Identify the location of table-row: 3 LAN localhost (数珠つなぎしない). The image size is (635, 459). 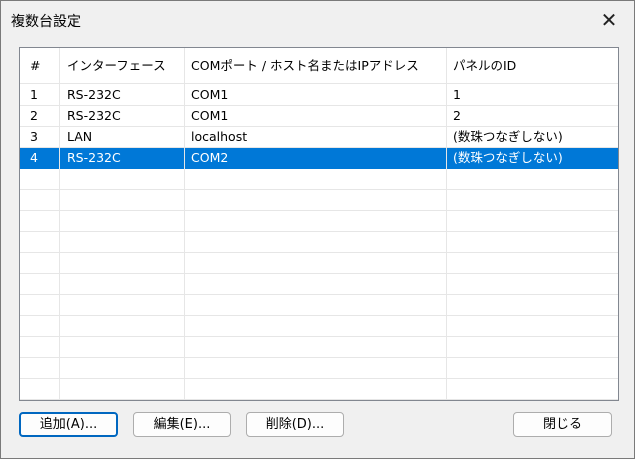
(319, 137).